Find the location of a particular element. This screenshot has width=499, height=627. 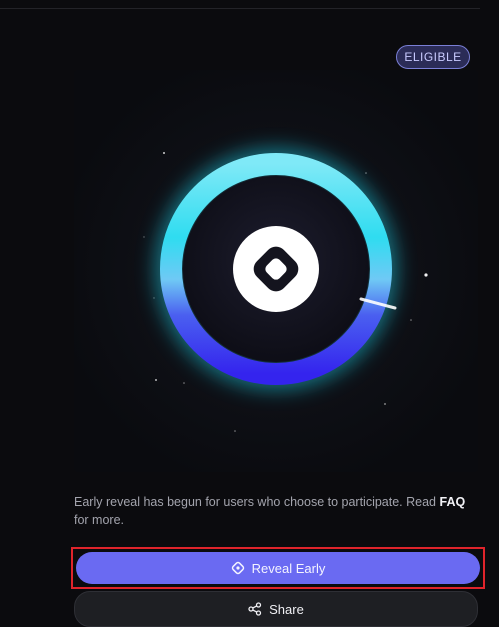

share-label: Share is located at coordinates (286, 609).